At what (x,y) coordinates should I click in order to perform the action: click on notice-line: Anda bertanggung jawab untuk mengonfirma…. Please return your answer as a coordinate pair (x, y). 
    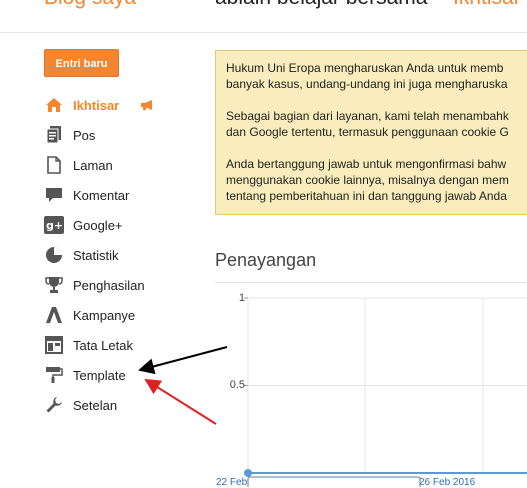
    Looking at the image, I should click on (366, 164).